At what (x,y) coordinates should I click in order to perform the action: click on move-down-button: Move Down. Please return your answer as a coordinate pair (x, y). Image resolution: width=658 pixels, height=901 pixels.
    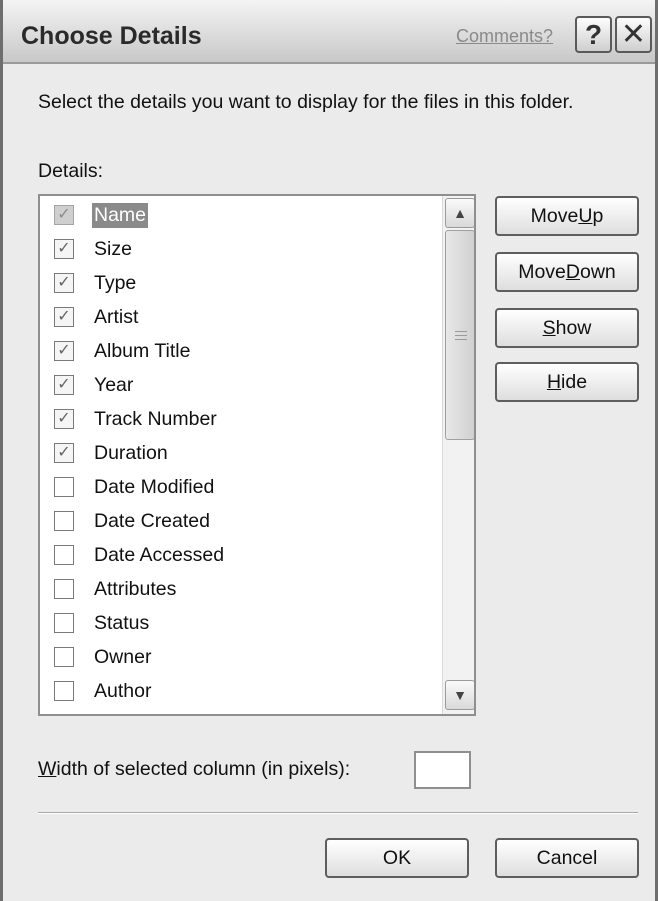
    Looking at the image, I should click on (567, 272).